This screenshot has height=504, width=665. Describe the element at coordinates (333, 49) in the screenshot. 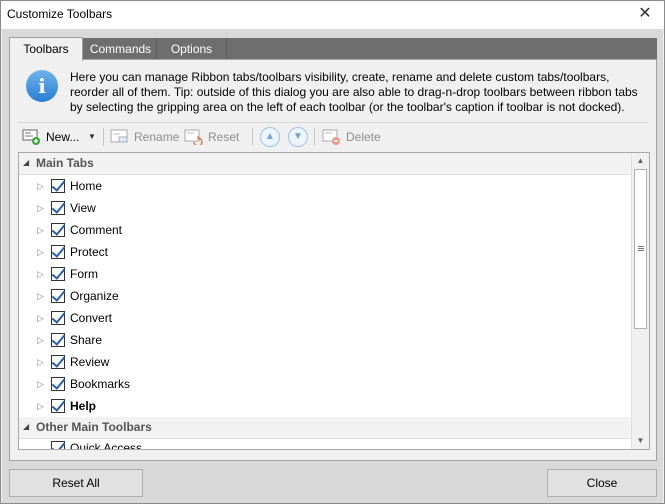

I see `tab-strip: Toolbars Commands Options` at that location.